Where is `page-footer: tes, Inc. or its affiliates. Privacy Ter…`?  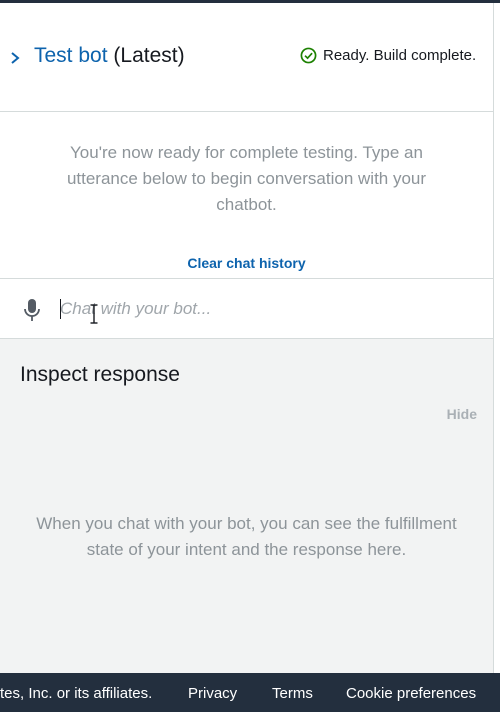 page-footer: tes, Inc. or its affiliates. Privacy Ter… is located at coordinates (250, 692).